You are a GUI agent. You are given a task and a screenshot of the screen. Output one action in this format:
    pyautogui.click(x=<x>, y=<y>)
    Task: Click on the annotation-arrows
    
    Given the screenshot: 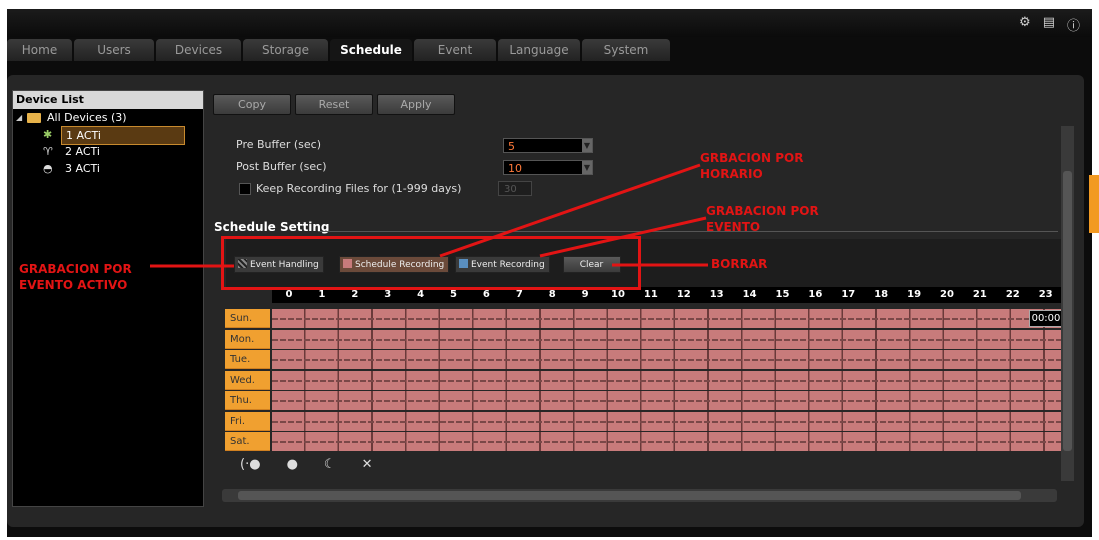 What is the action you would take?
    pyautogui.click(x=429, y=215)
    